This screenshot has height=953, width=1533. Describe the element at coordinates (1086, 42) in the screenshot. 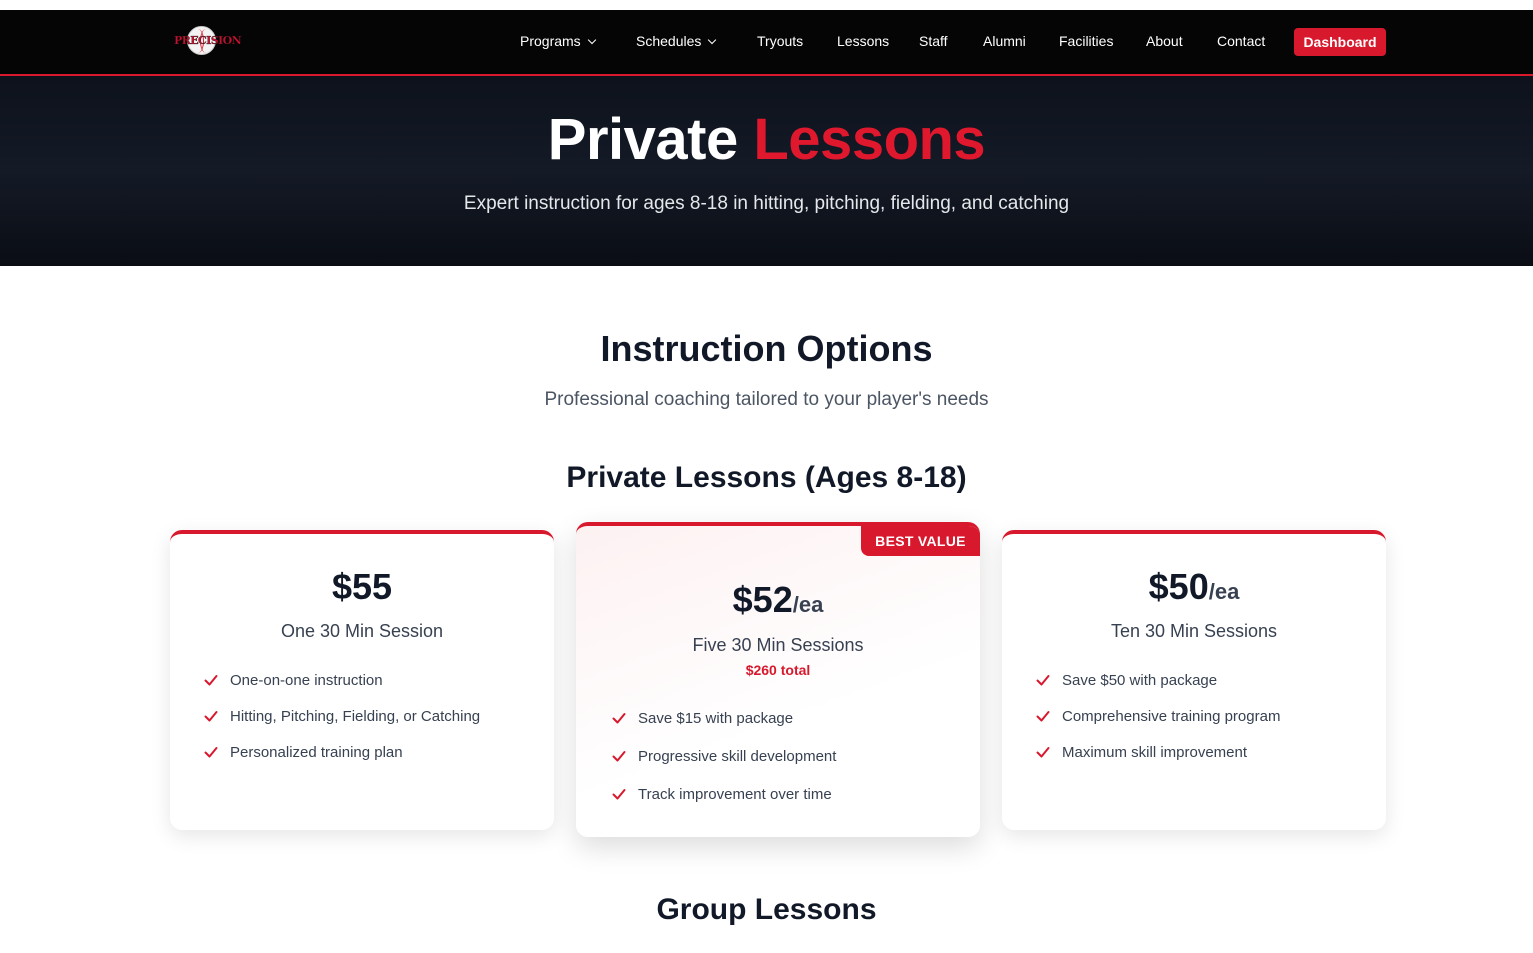

I see `nav-facilities: Facilities` at that location.